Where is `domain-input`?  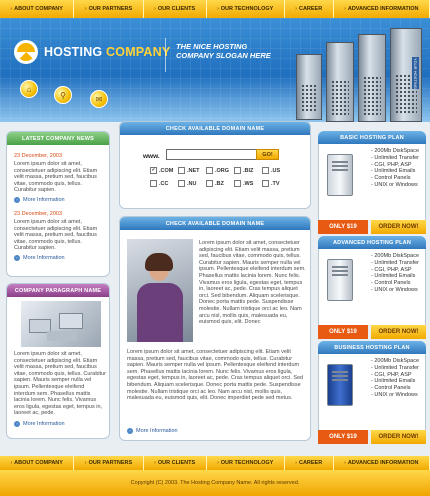 domain-input is located at coordinates (218, 154).